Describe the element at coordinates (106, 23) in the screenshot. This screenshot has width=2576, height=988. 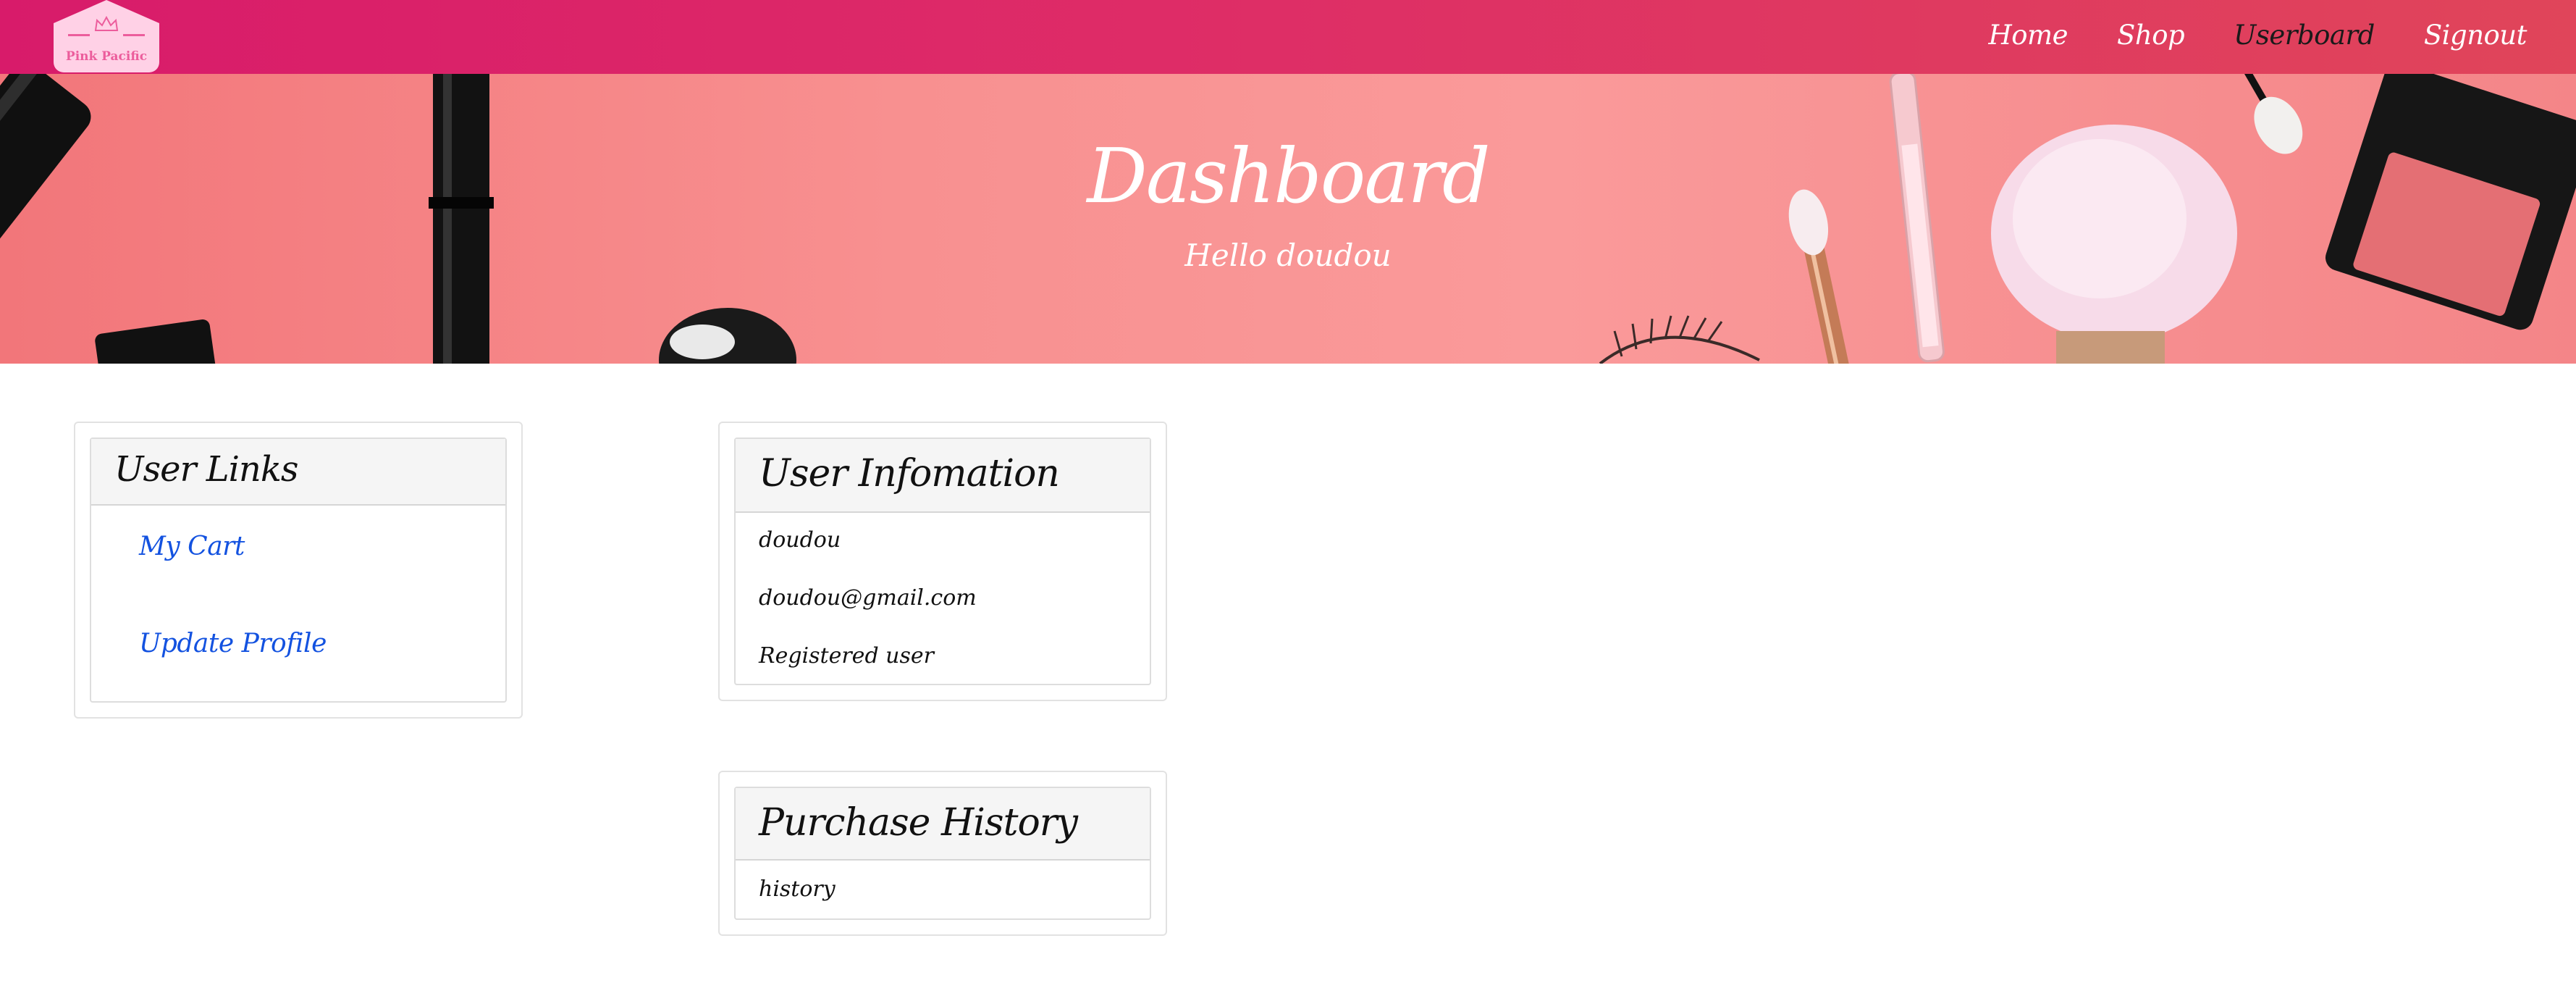
I see `crown-icon` at that location.